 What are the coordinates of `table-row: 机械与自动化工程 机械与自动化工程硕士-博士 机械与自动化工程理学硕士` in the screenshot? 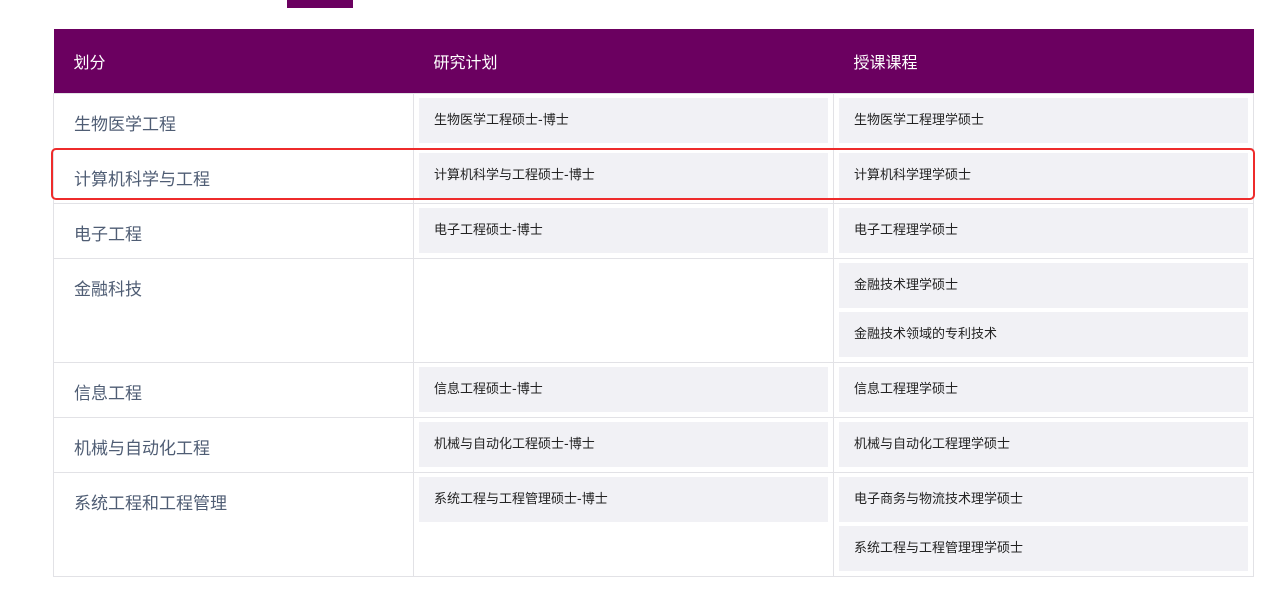 It's located at (653, 444).